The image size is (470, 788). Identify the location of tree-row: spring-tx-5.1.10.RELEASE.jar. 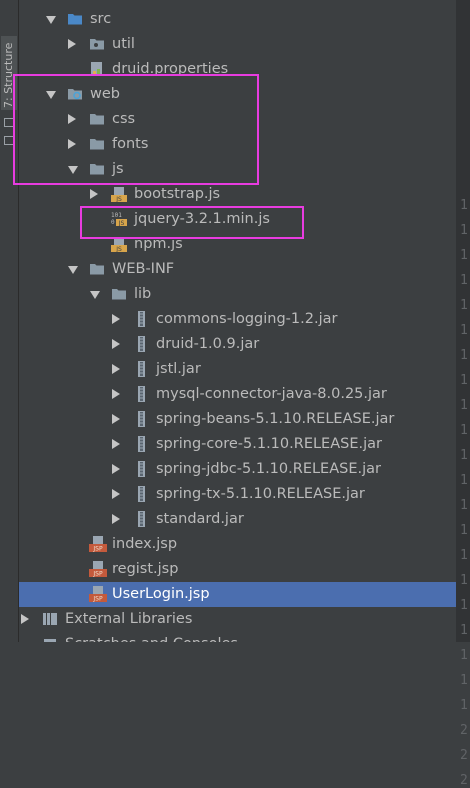
(237, 494).